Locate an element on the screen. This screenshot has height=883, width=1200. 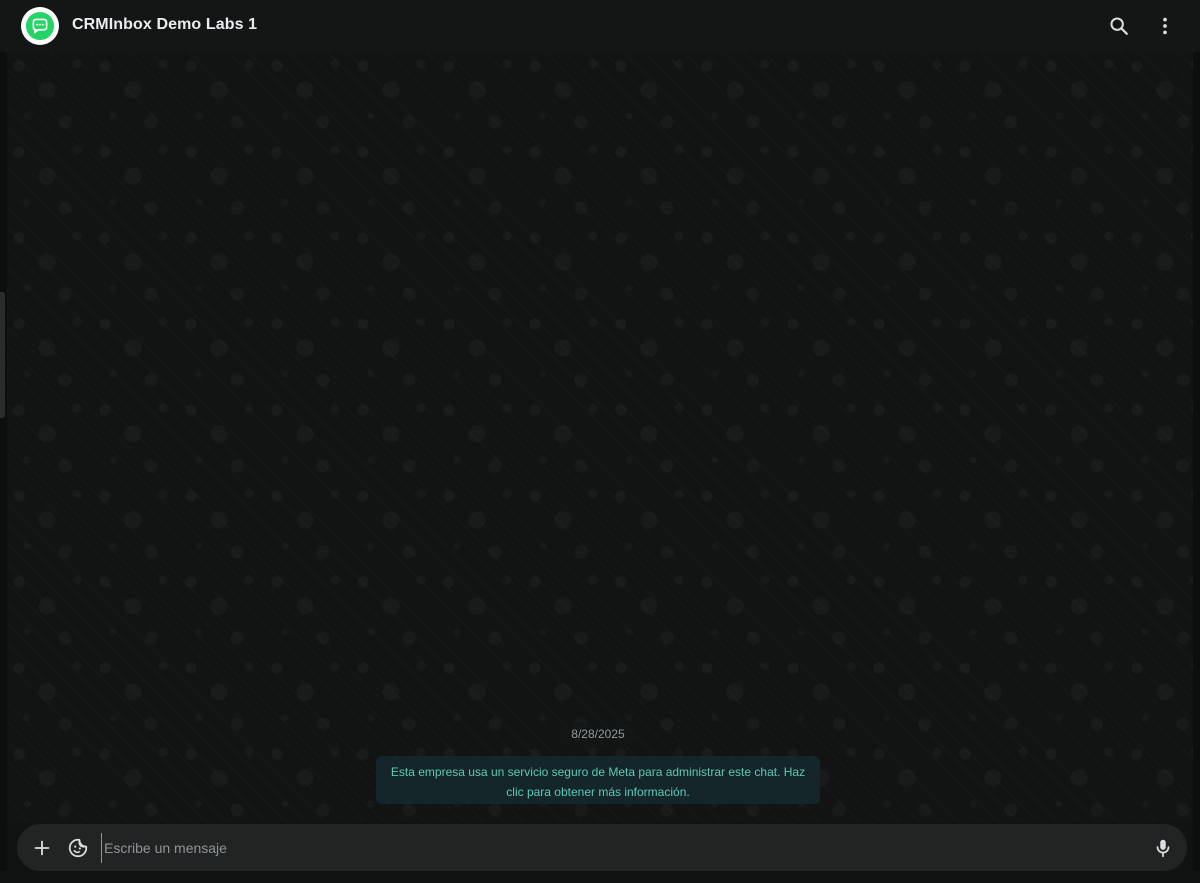
microphone-icon is located at coordinates (1163, 848).